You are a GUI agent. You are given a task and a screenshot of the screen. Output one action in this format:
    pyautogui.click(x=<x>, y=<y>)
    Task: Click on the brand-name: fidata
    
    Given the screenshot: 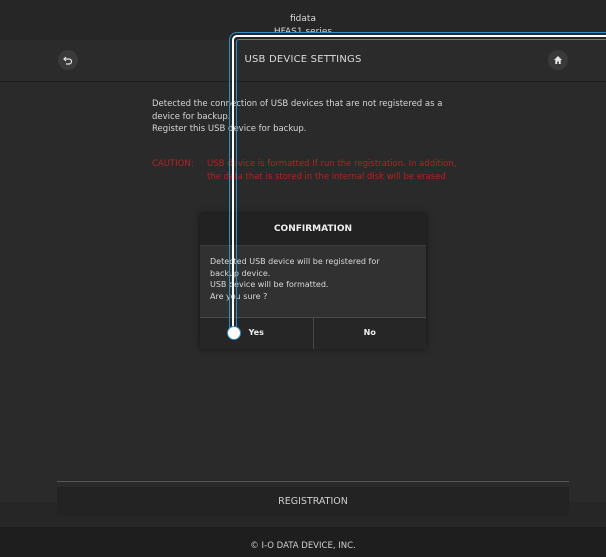 What is the action you would take?
    pyautogui.click(x=303, y=19)
    